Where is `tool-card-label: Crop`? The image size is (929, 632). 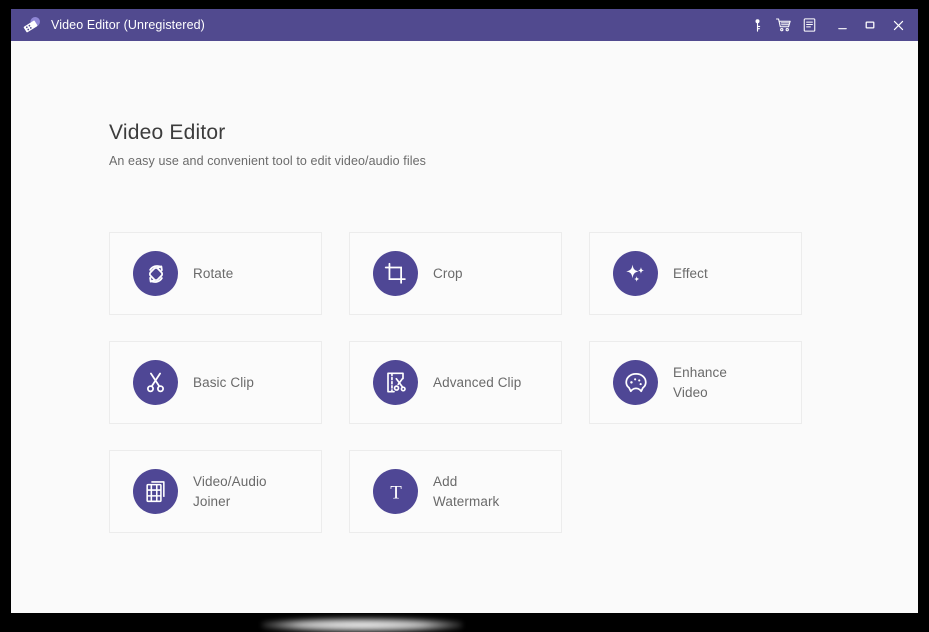 tool-card-label: Crop is located at coordinates (448, 273).